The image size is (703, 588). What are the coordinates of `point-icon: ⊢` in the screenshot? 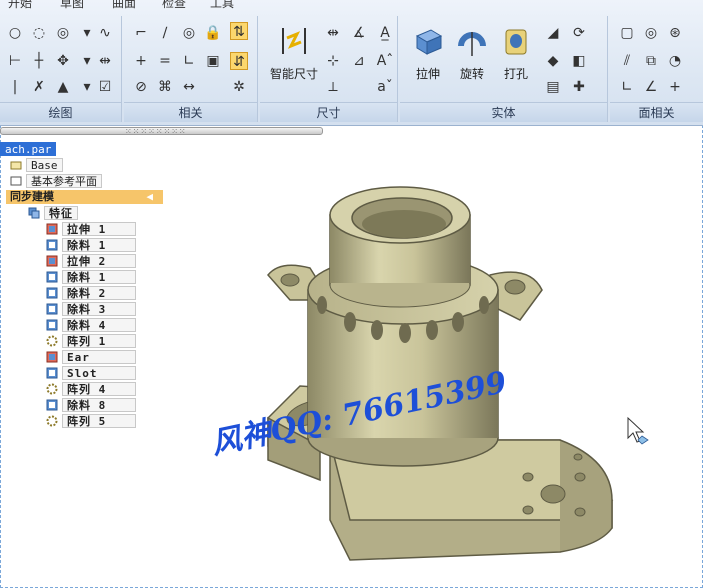 It's located at (15, 61).